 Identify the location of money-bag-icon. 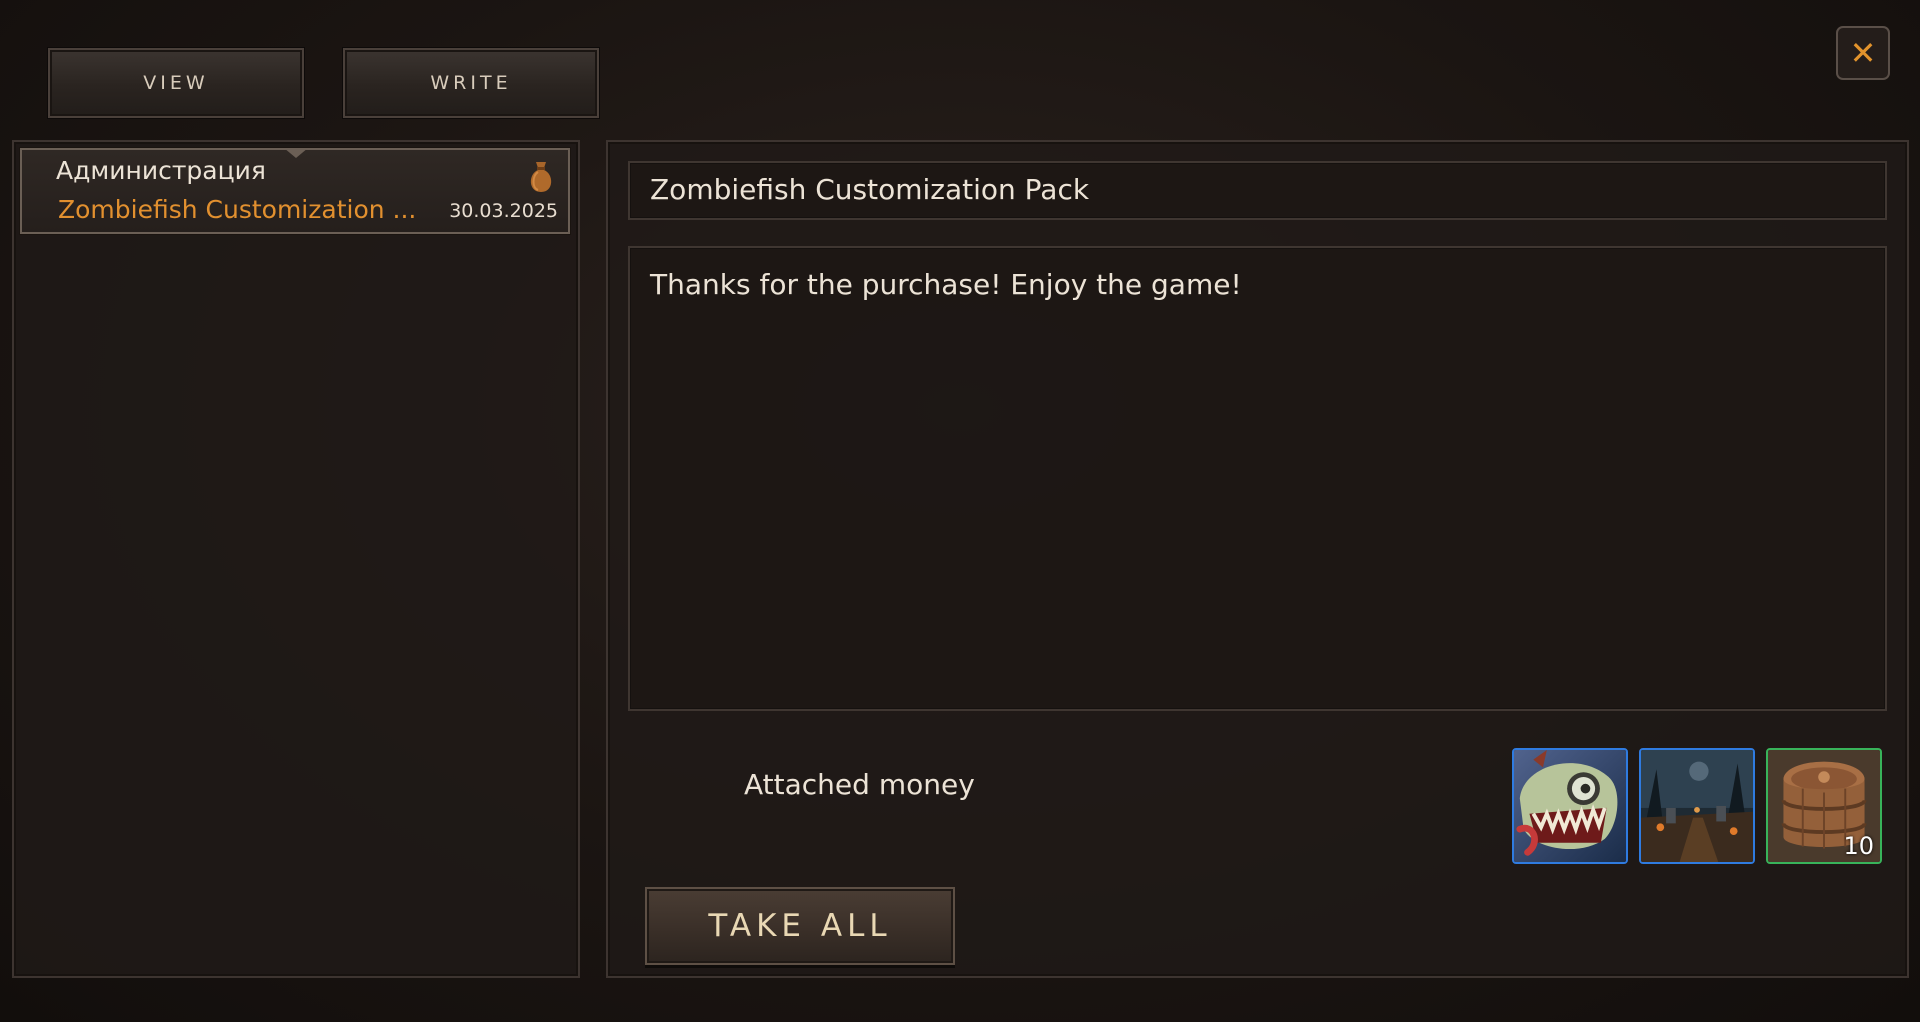
(541, 177).